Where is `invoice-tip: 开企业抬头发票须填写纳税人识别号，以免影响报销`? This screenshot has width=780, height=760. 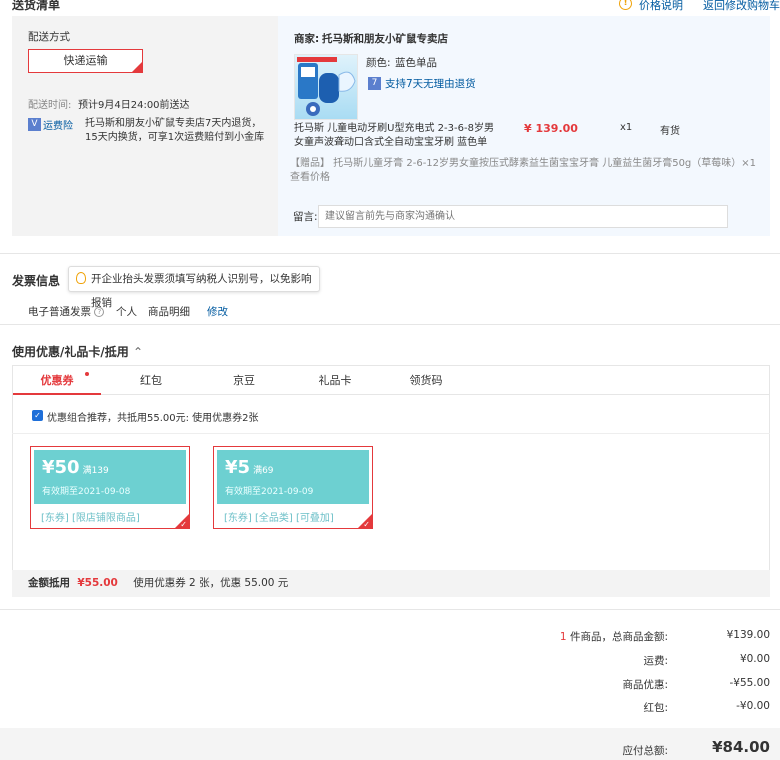
invoice-tip: 开企业抬头发票须填写纳税人识别号，以免影响报销 is located at coordinates (194, 287).